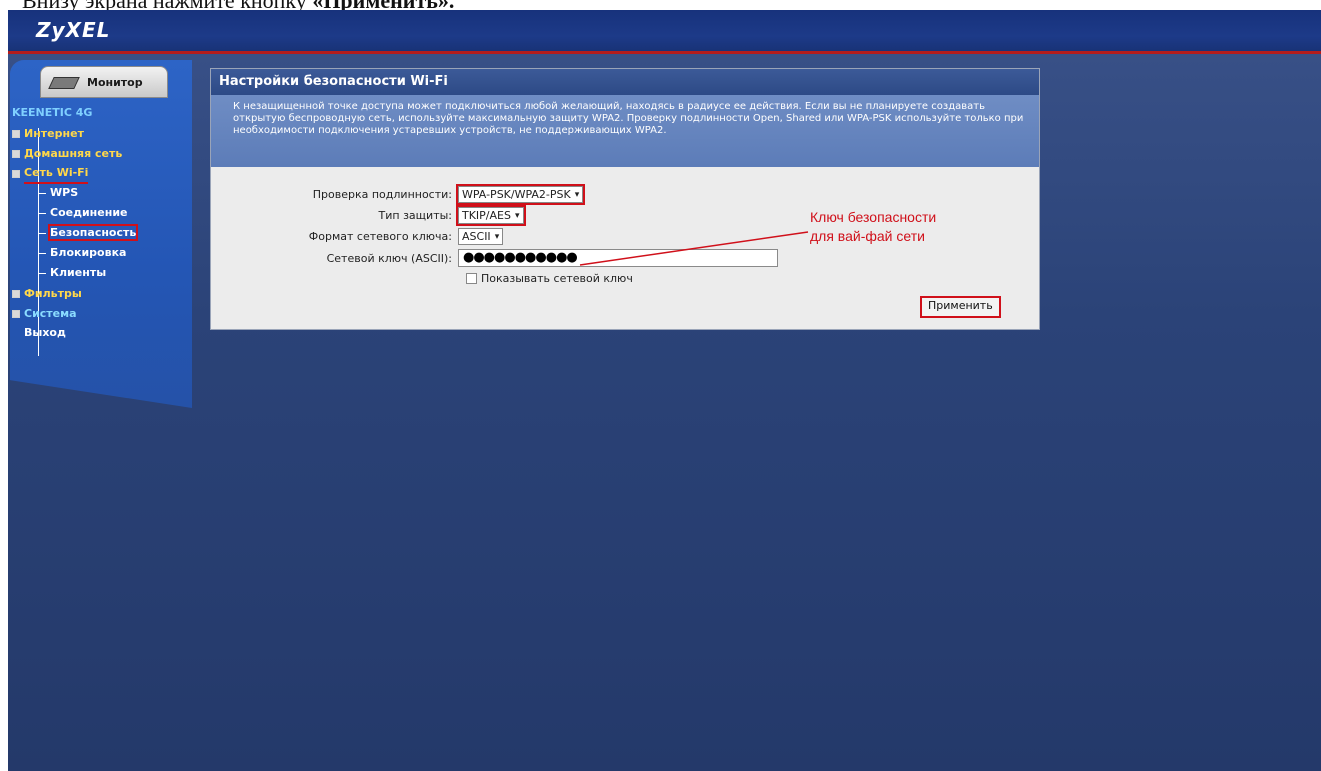 The image size is (1321, 771). I want to click on annotation-arrow, so click(694, 248).